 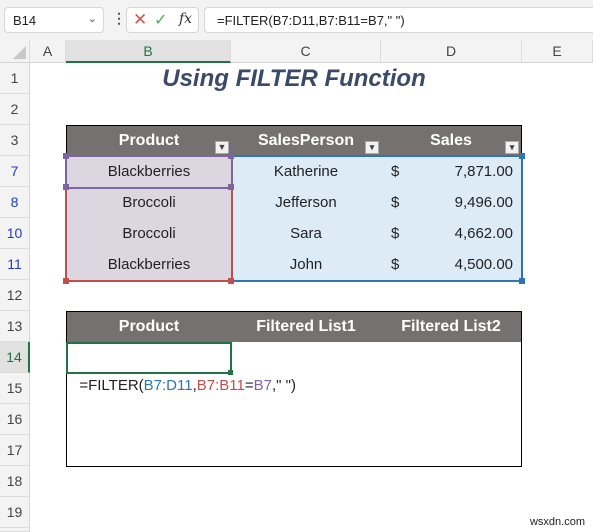 What do you see at coordinates (222, 147) in the screenshot?
I see `filter-active-icon: ▼` at bounding box center [222, 147].